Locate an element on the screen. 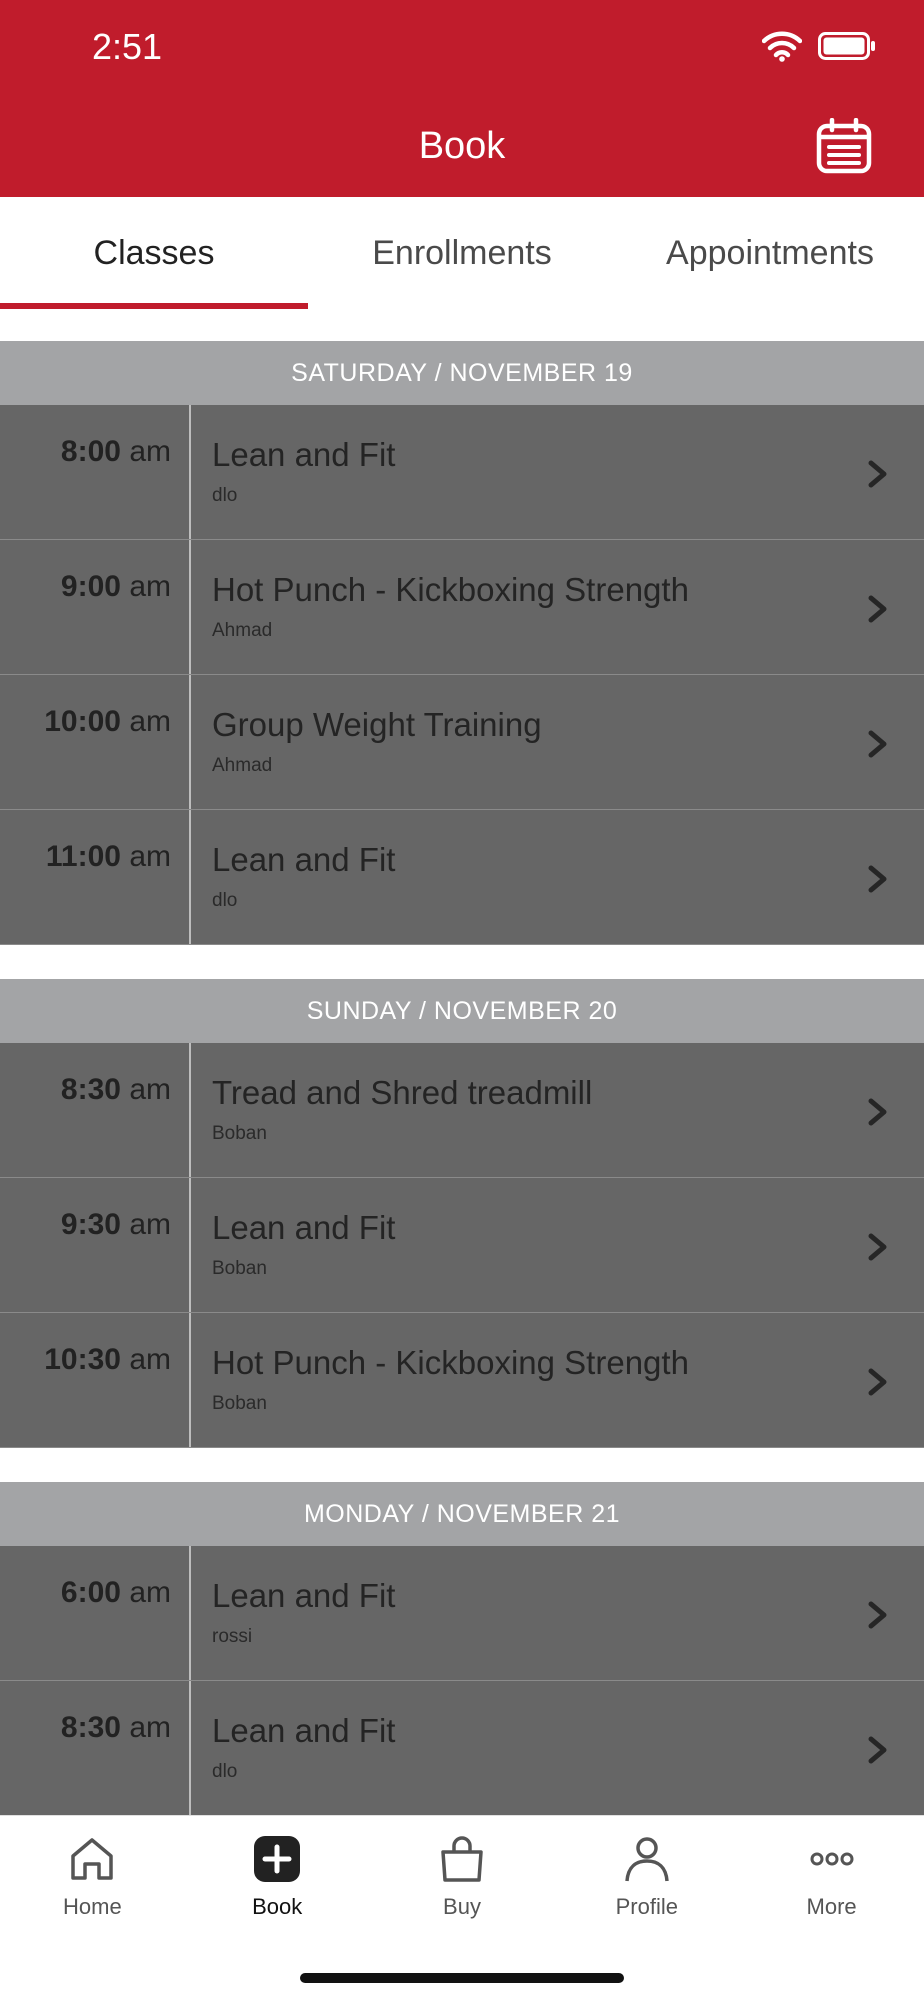 The height and width of the screenshot is (2000, 924). class-row: 11:00 am Lean and Fit dlo is located at coordinates (462, 877).